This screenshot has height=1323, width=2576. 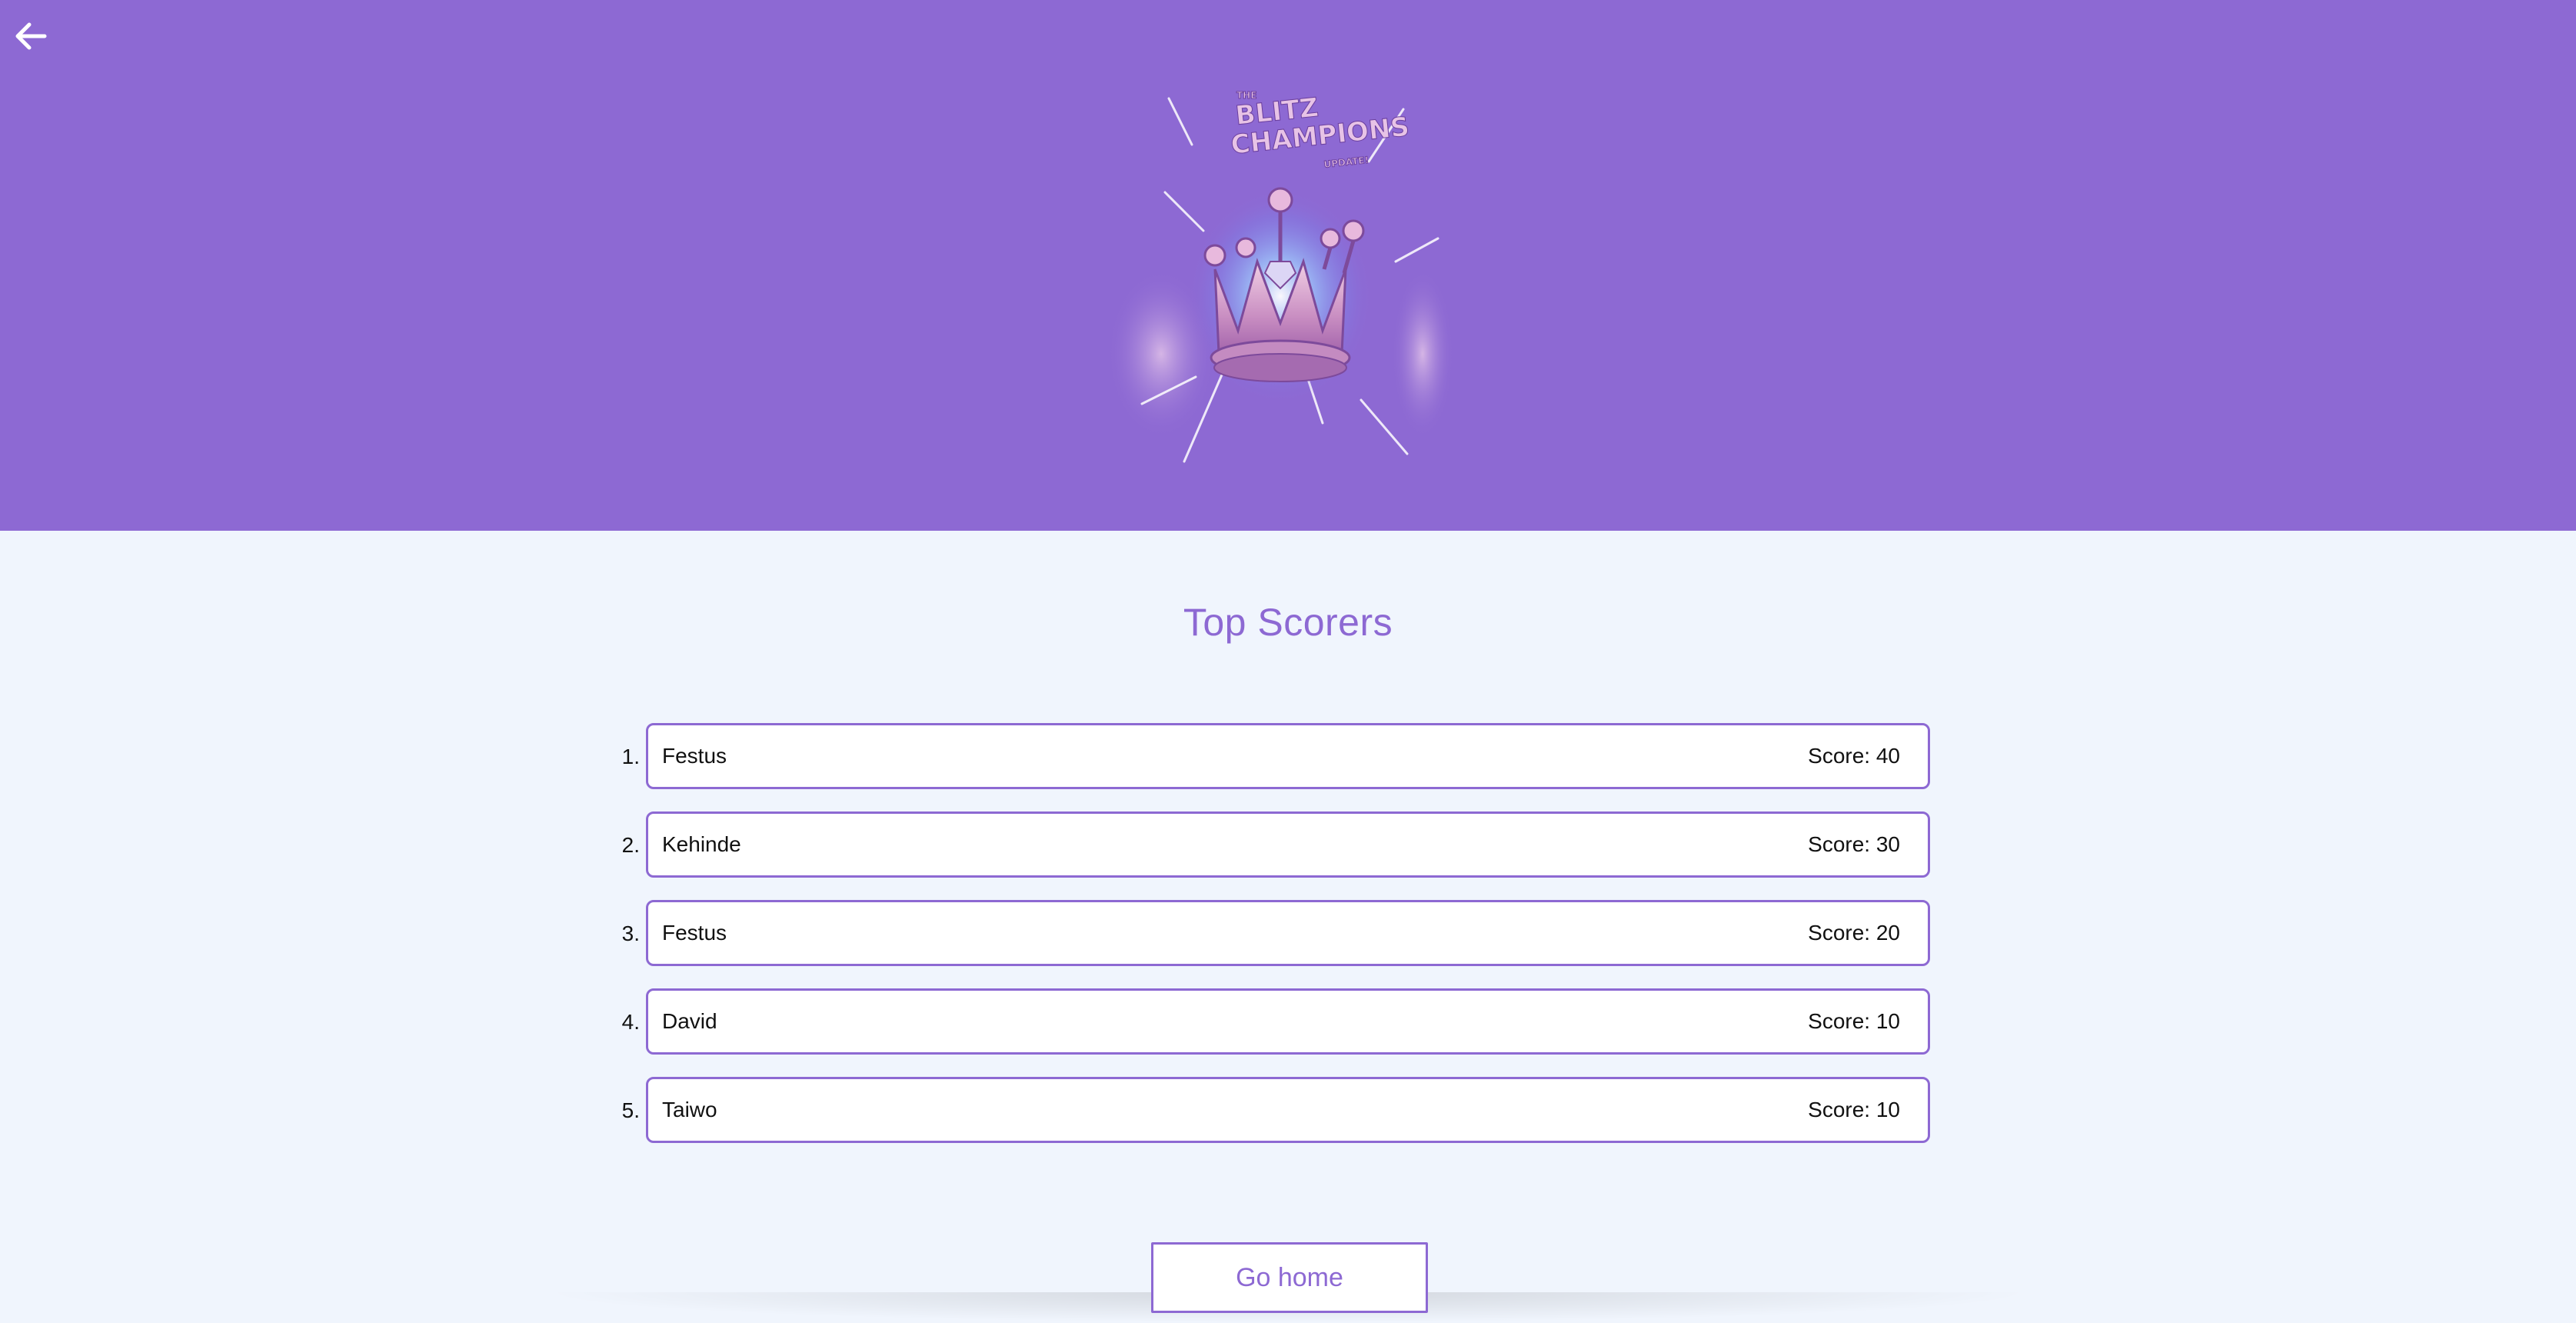 I want to click on rank-number: 5., so click(x=630, y=1110).